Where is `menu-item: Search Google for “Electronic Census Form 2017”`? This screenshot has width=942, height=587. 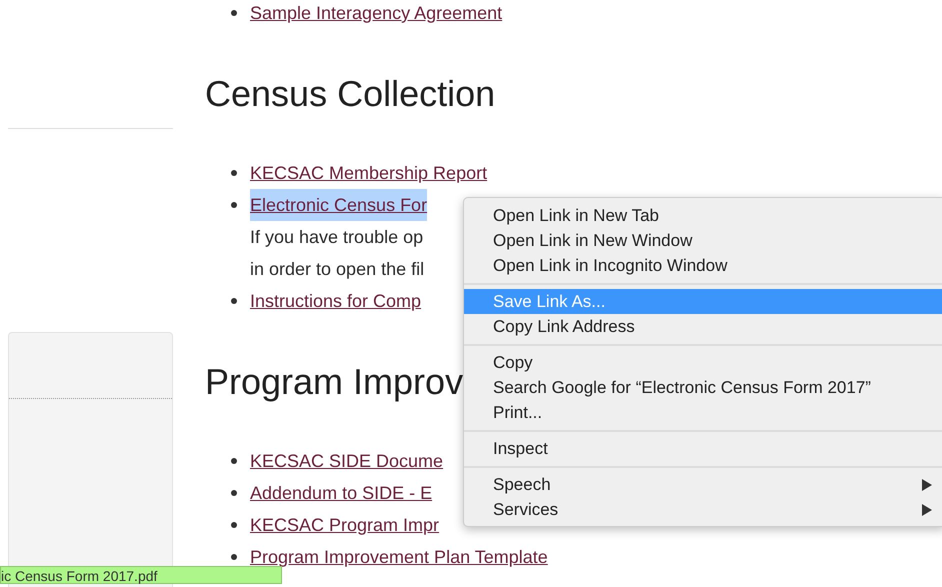
menu-item: Search Google for “Electronic Census Form 2017” is located at coordinates (703, 387).